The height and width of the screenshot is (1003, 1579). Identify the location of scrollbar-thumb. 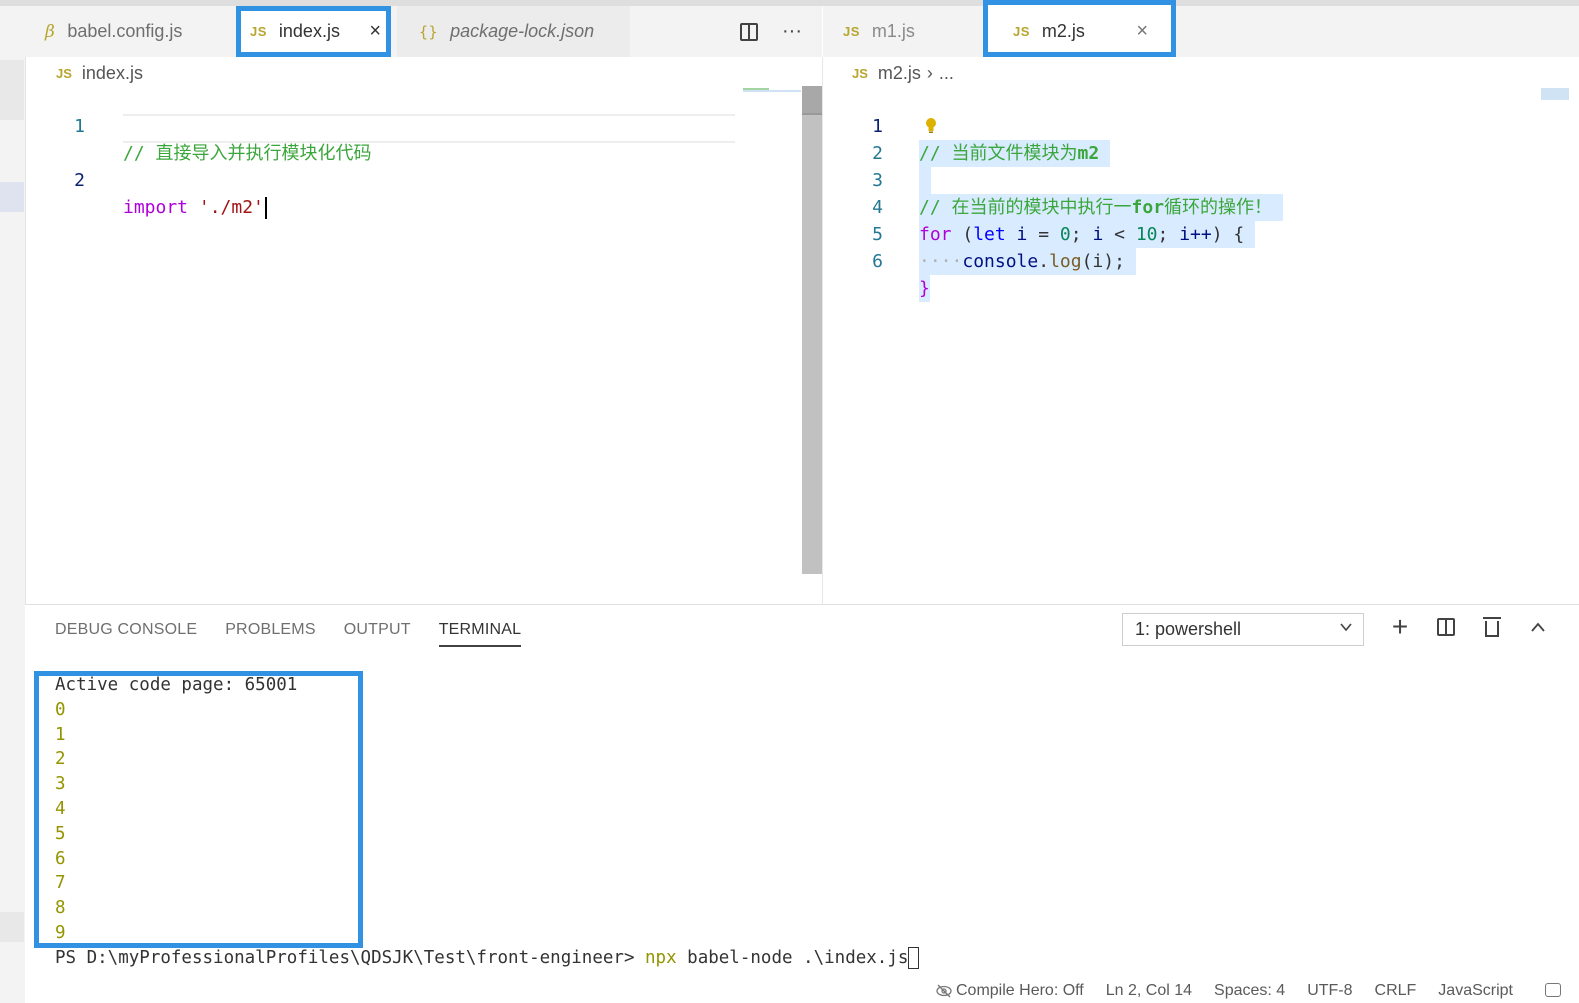
(812, 100).